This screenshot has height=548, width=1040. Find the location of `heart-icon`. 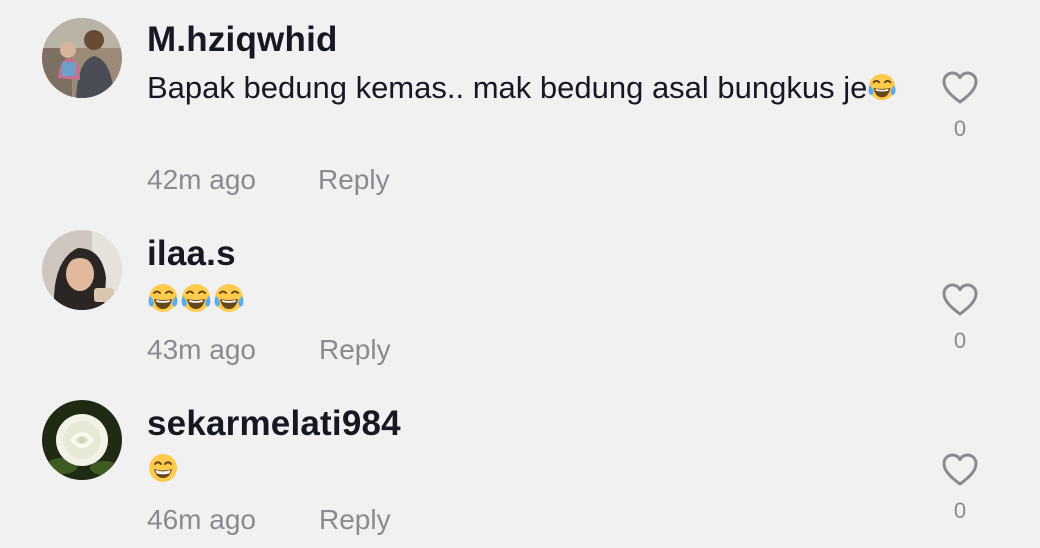

heart-icon is located at coordinates (960, 470).